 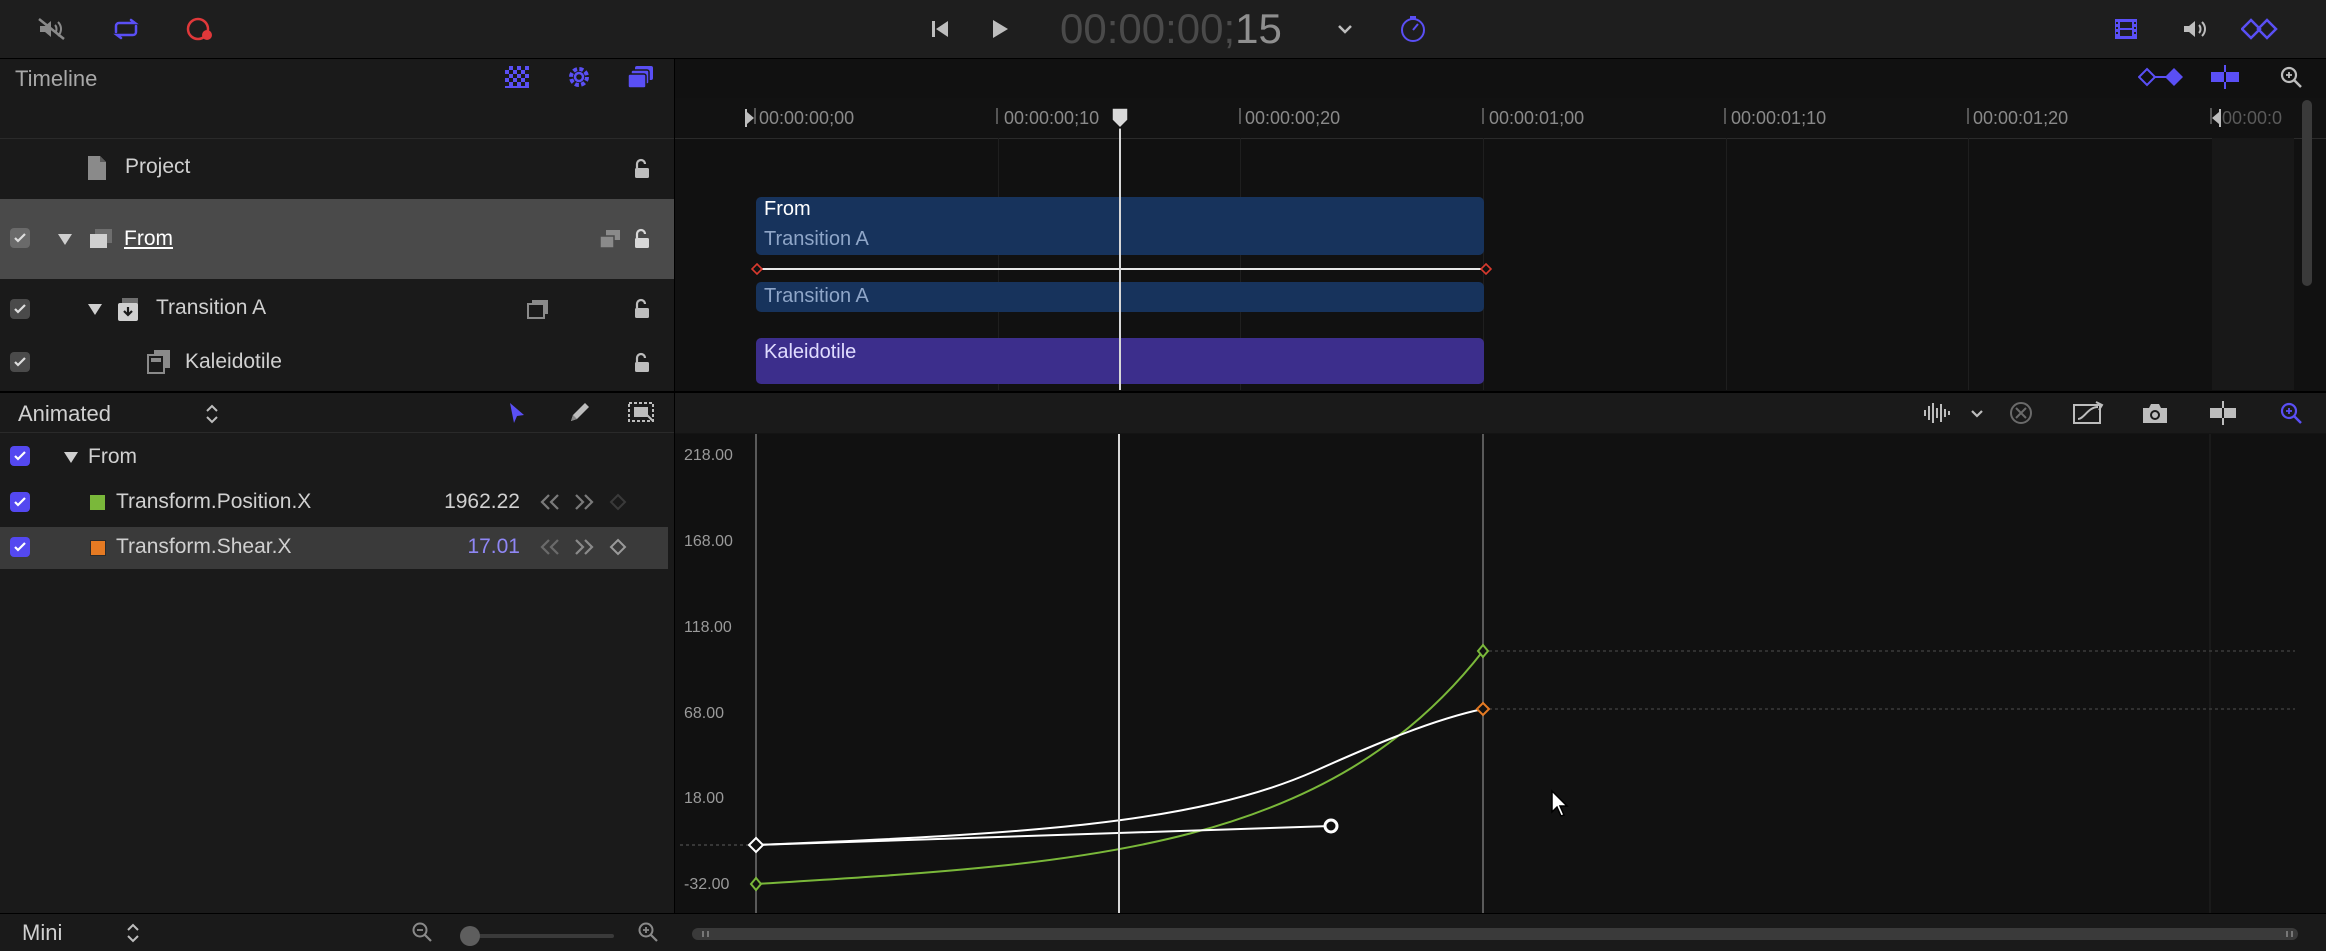 What do you see at coordinates (2291, 77) in the screenshot?
I see `zoom-magnifier-icon` at bounding box center [2291, 77].